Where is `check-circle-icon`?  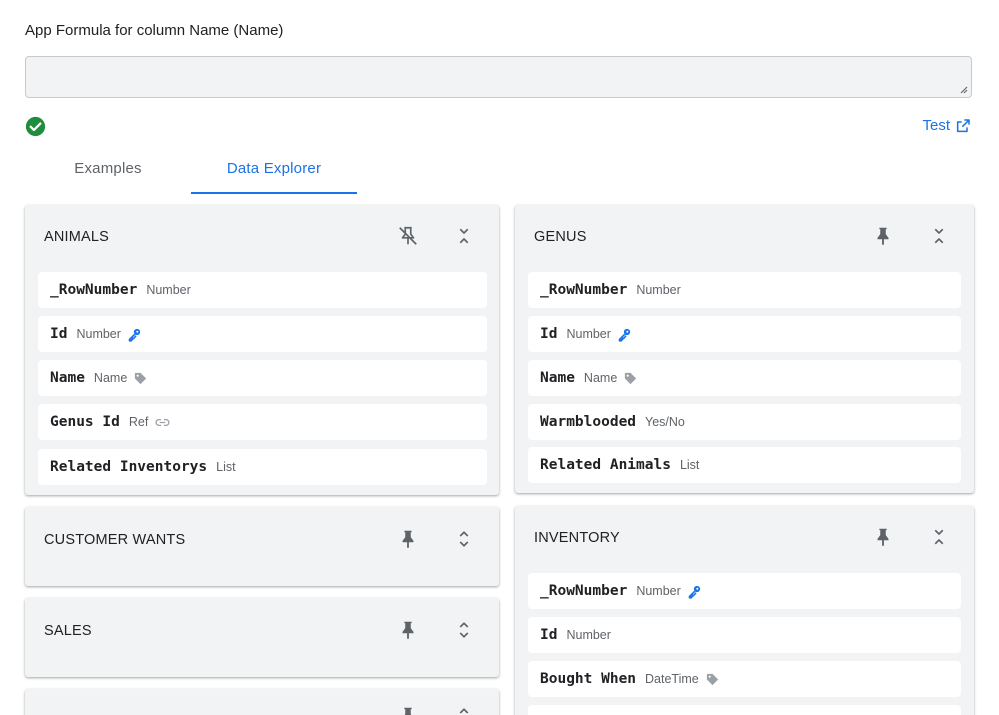
check-circle-icon is located at coordinates (35, 126).